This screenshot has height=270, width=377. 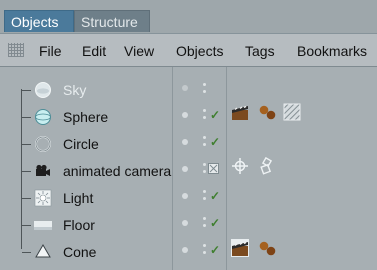 What do you see at coordinates (192, 198) in the screenshot?
I see `list-item-light: Light` at bounding box center [192, 198].